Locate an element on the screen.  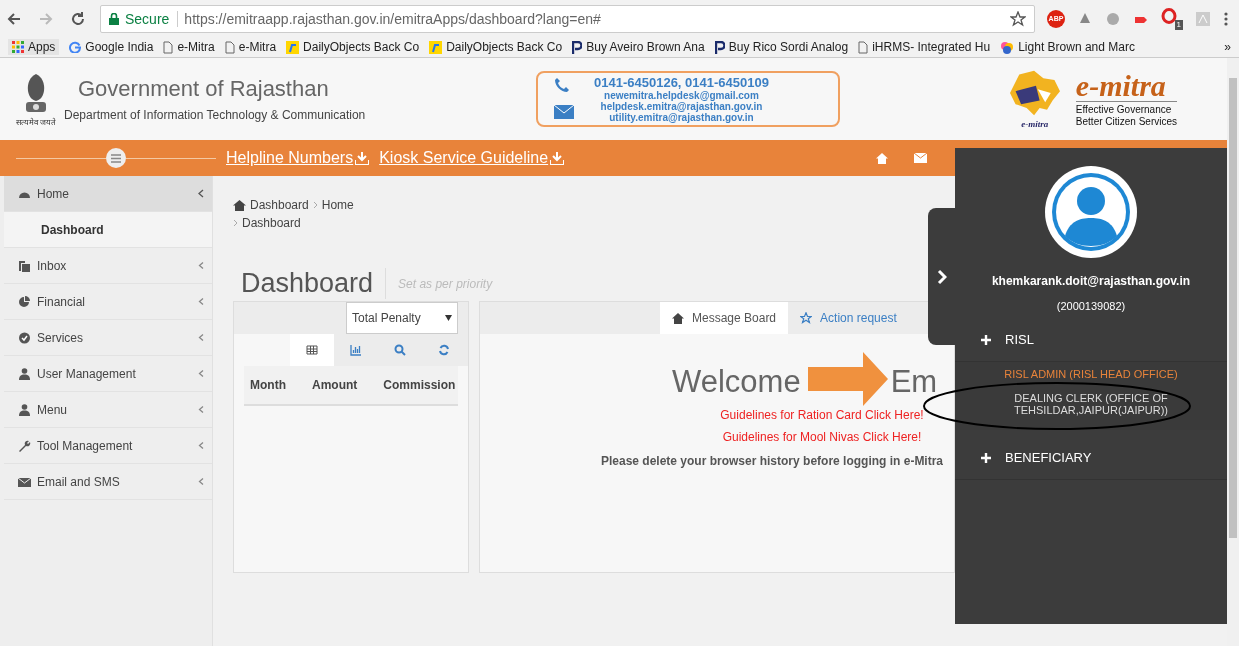
extension-button: 1 is located at coordinates (1172, 18).